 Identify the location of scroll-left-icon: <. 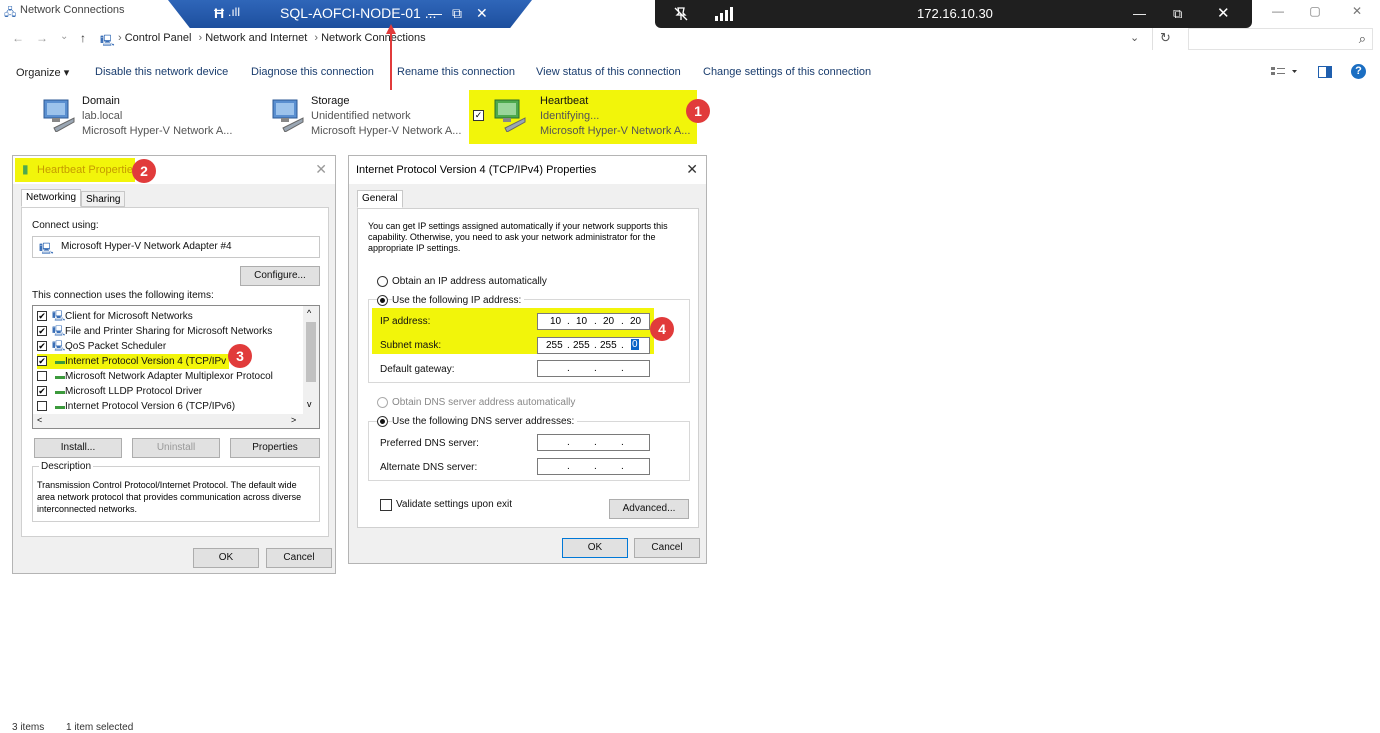
(39, 420).